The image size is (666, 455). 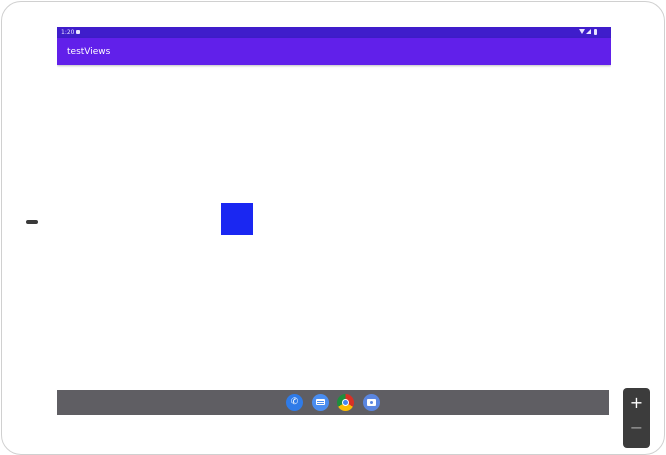 I want to click on zoom-in-button: +, so click(x=636, y=403).